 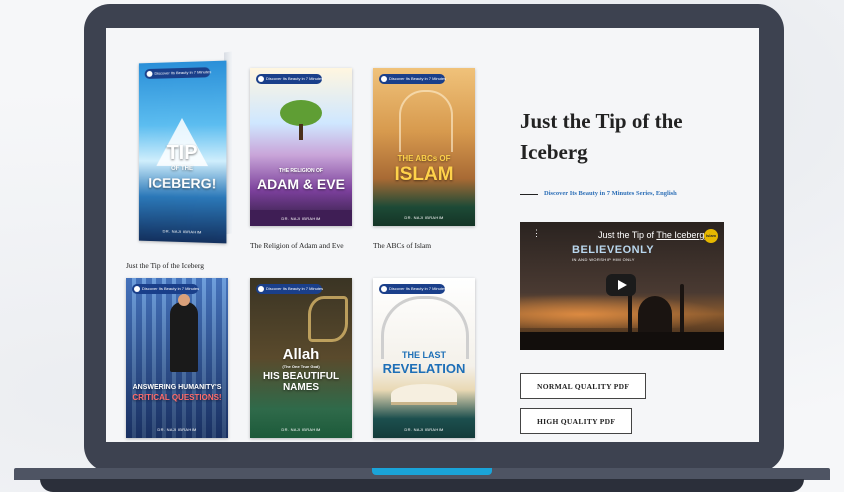 I want to click on video-menu-icon: ⋮, so click(x=536, y=233).